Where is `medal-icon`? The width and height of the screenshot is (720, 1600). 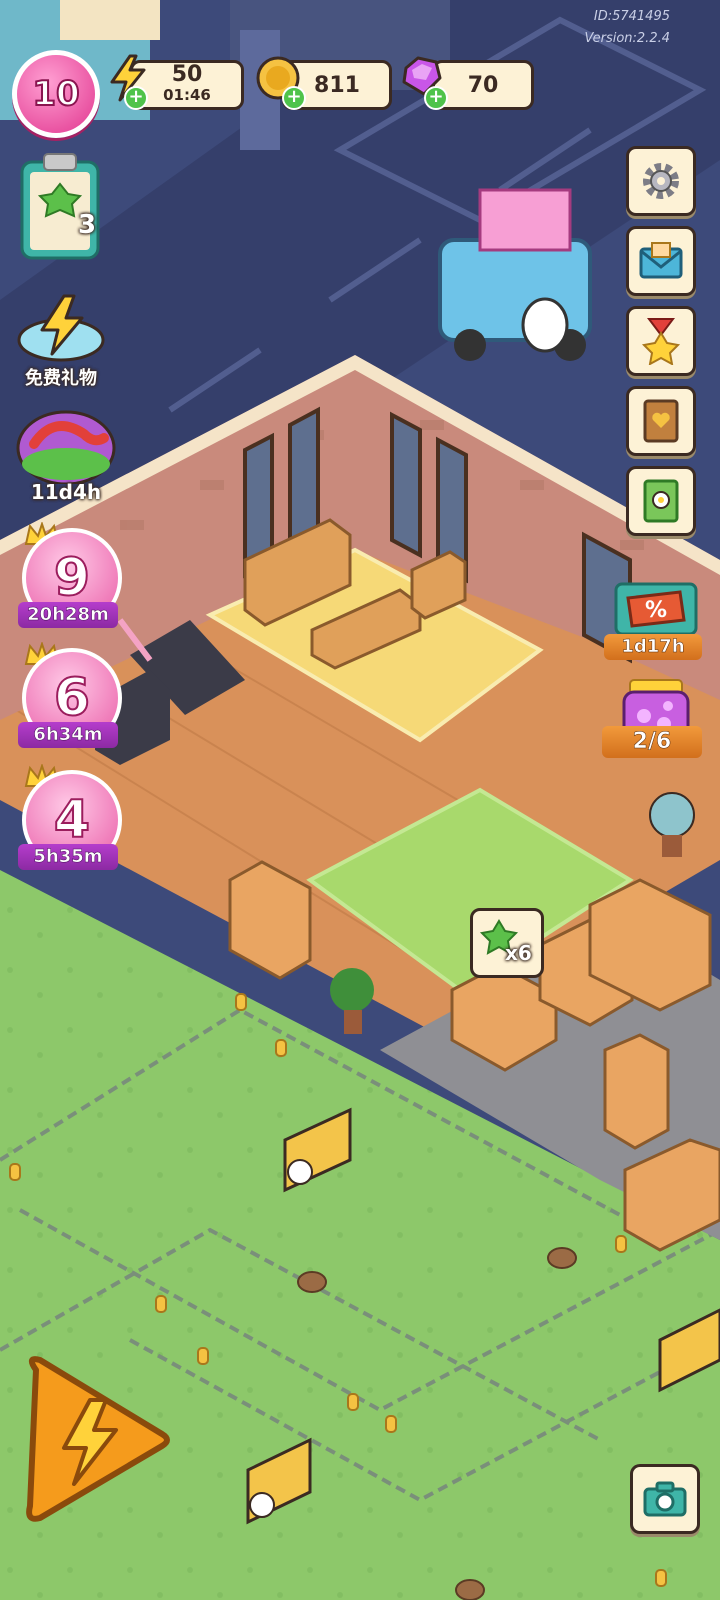
medal-icon is located at coordinates (661, 341).